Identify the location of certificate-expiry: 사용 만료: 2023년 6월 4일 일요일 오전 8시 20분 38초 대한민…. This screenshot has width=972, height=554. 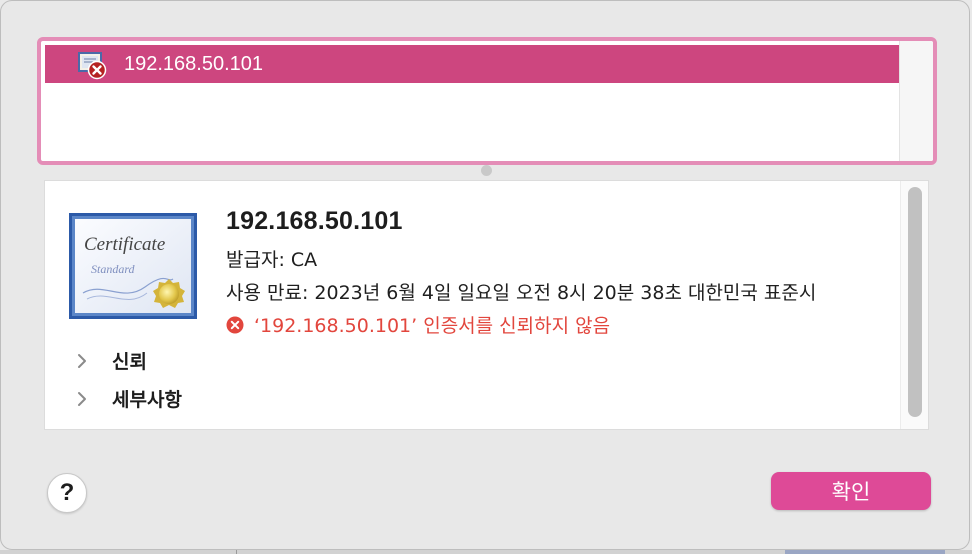
(521, 293).